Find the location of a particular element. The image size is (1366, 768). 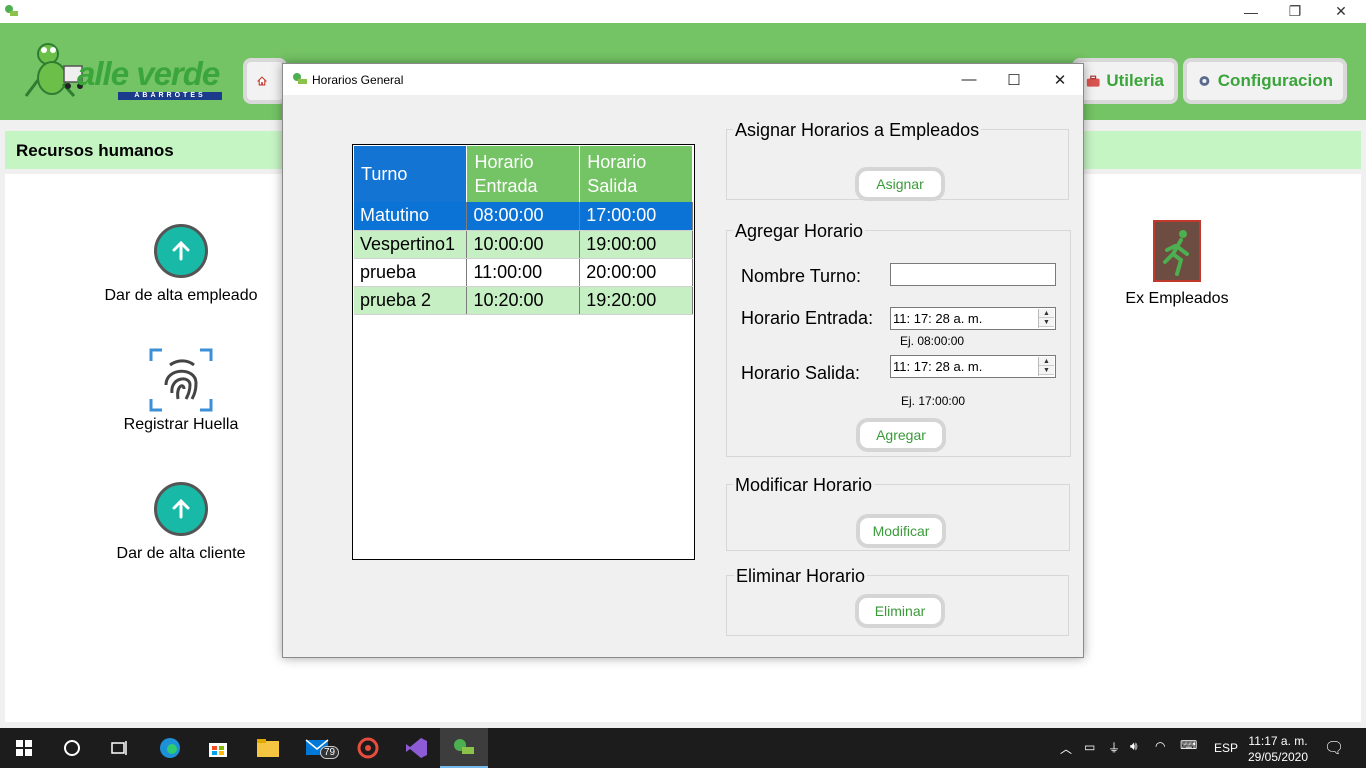

cell-entrada: 10:20:00 is located at coordinates (523, 300).